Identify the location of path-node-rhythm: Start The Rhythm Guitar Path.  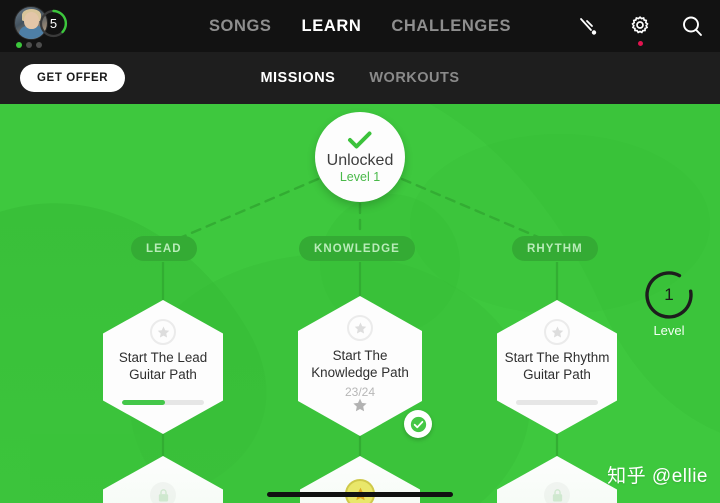
(557, 367).